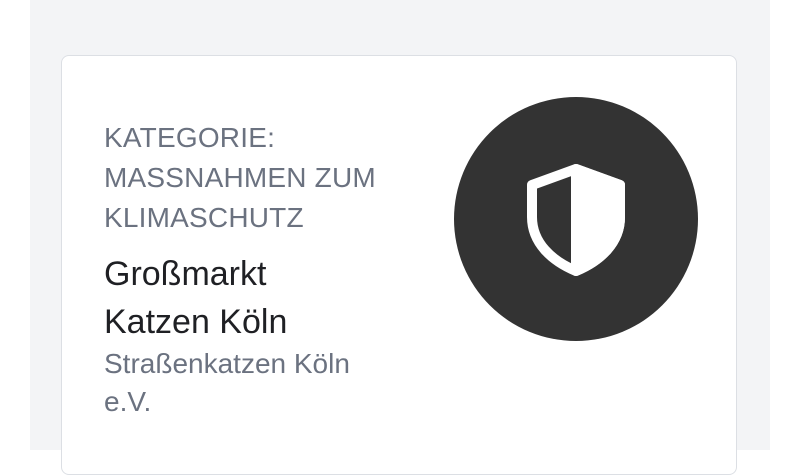  What do you see at coordinates (185, 274) in the screenshot?
I see `title-line: Großmarkt` at bounding box center [185, 274].